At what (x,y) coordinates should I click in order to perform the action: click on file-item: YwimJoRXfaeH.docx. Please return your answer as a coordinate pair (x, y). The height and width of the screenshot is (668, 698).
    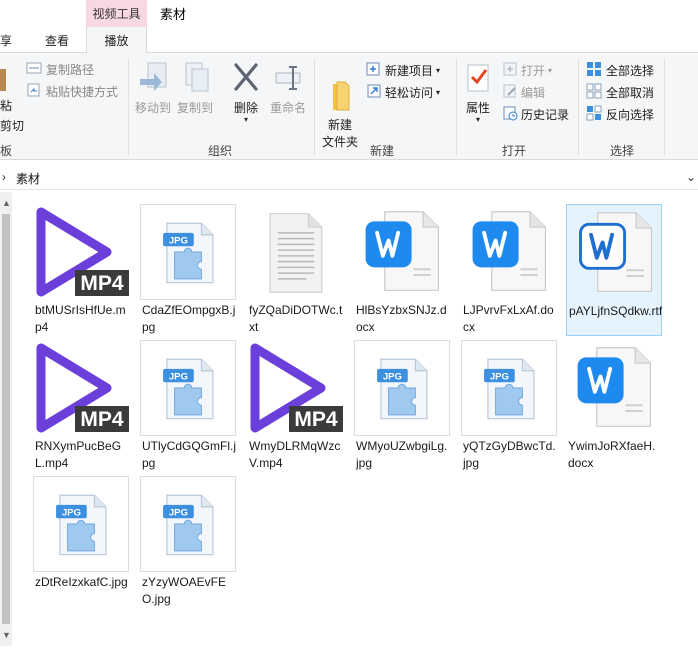
    Looking at the image, I should click on (614, 406).